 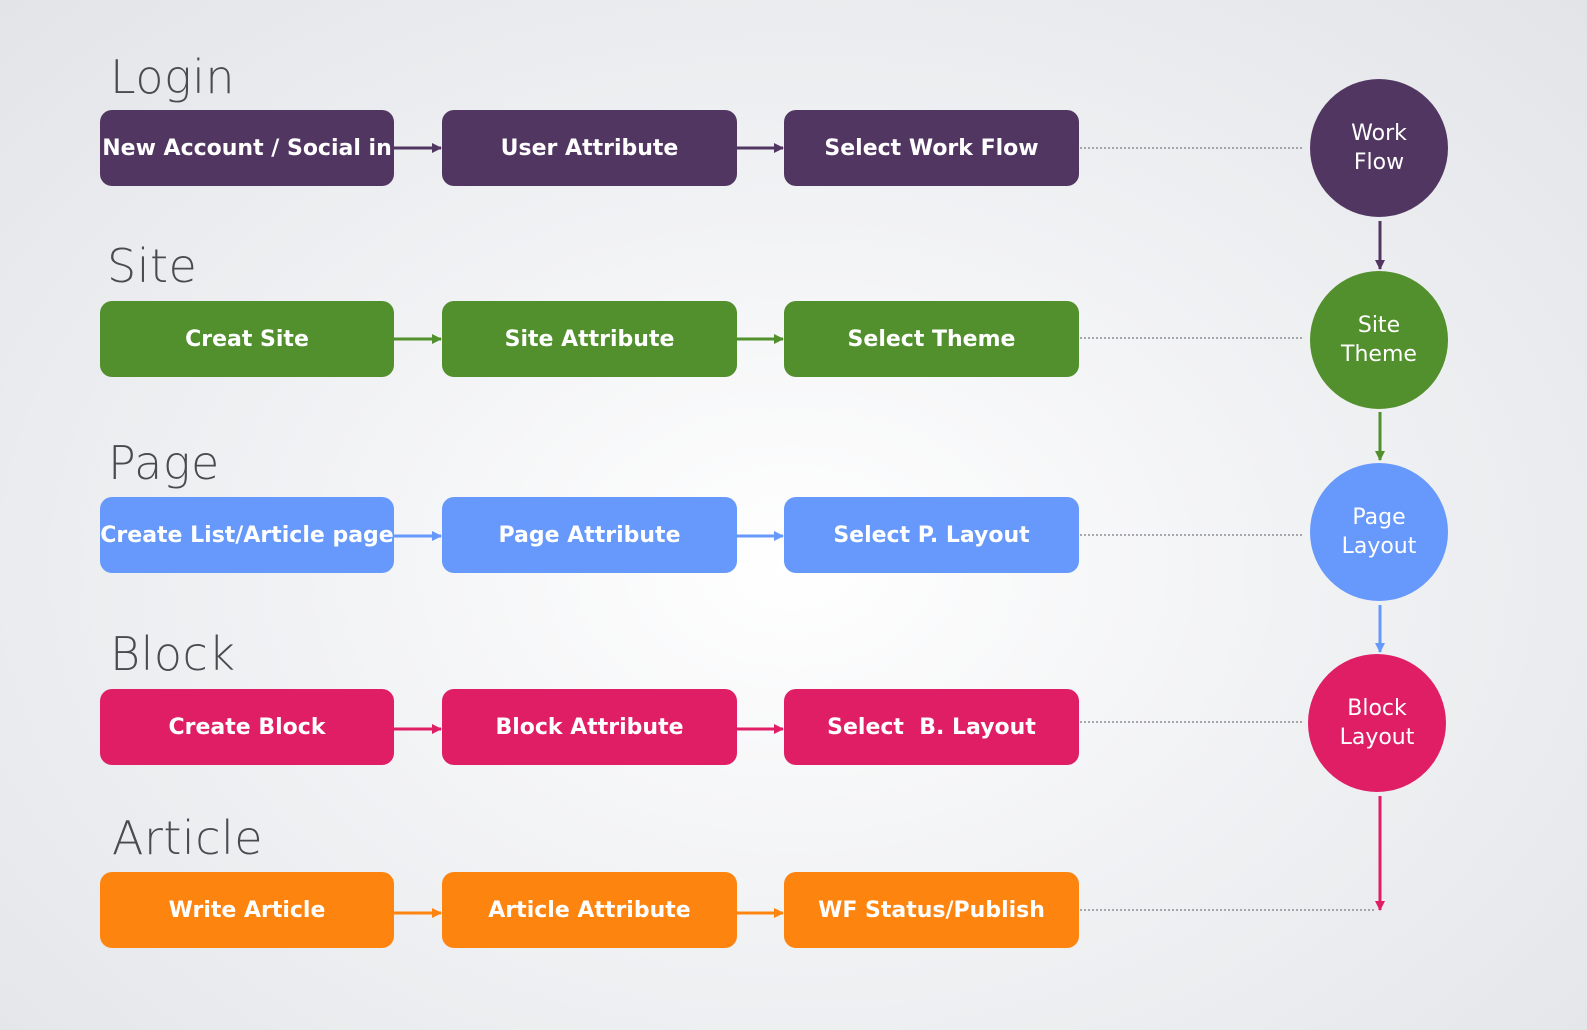 What do you see at coordinates (589, 535) in the screenshot?
I see `step-page-attribute: Page Attribute` at bounding box center [589, 535].